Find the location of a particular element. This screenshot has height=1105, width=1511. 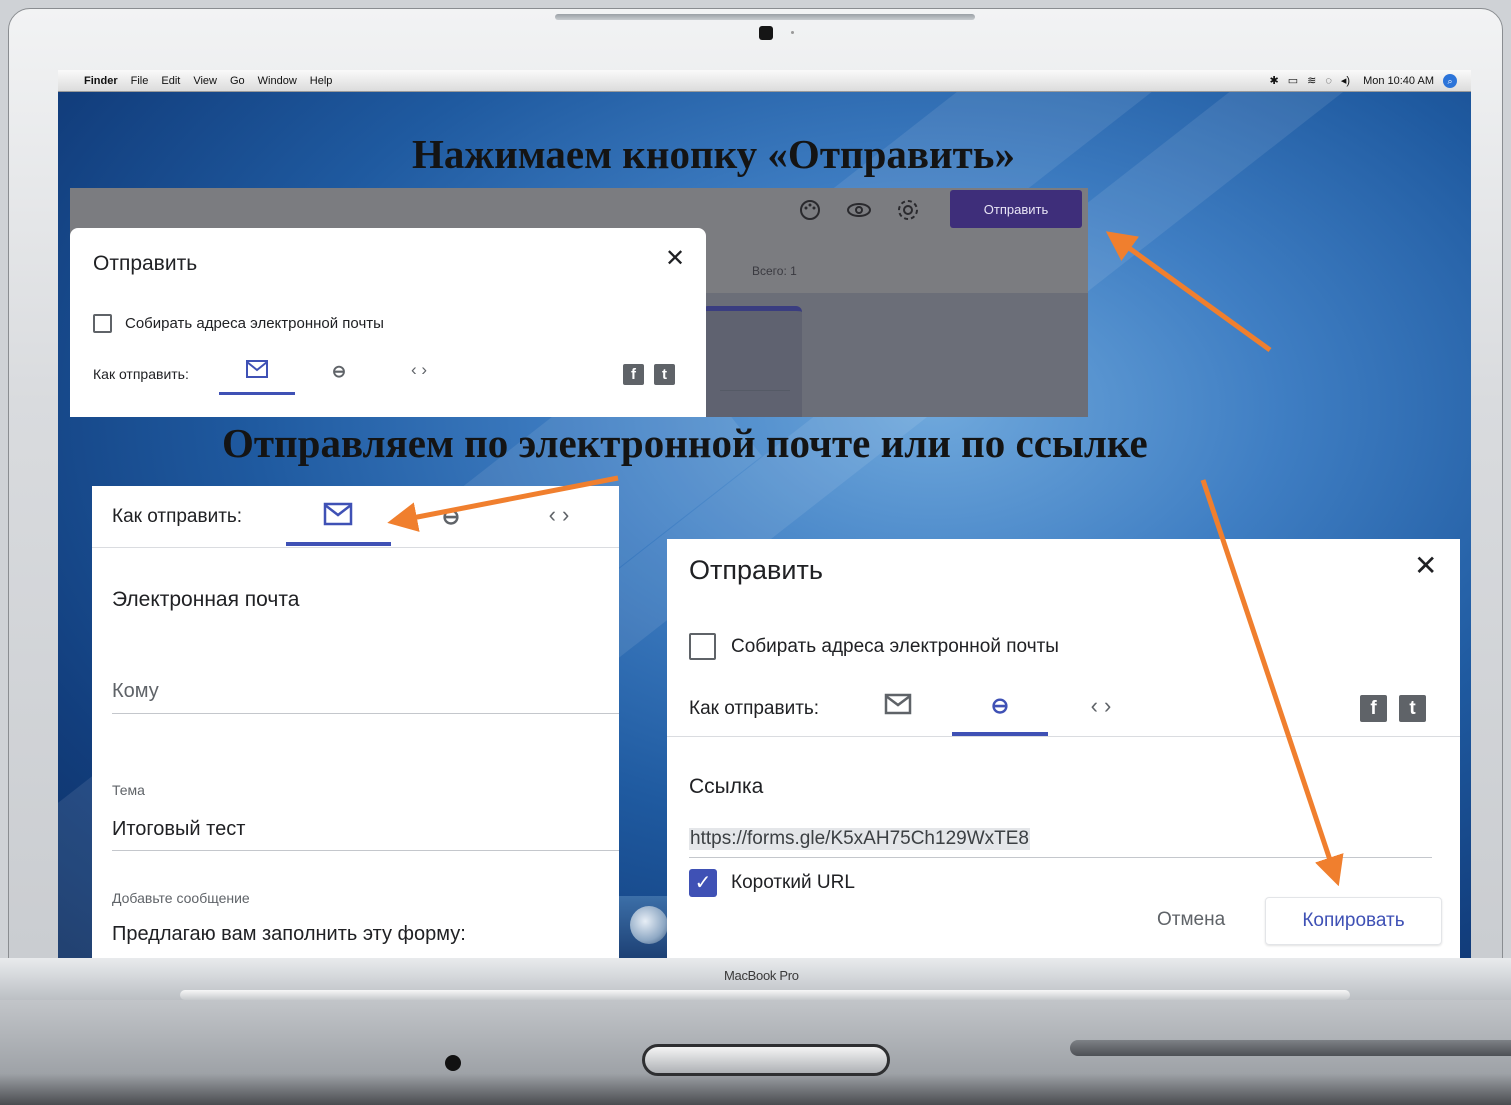

menu-edit: Edit is located at coordinates (170, 81).